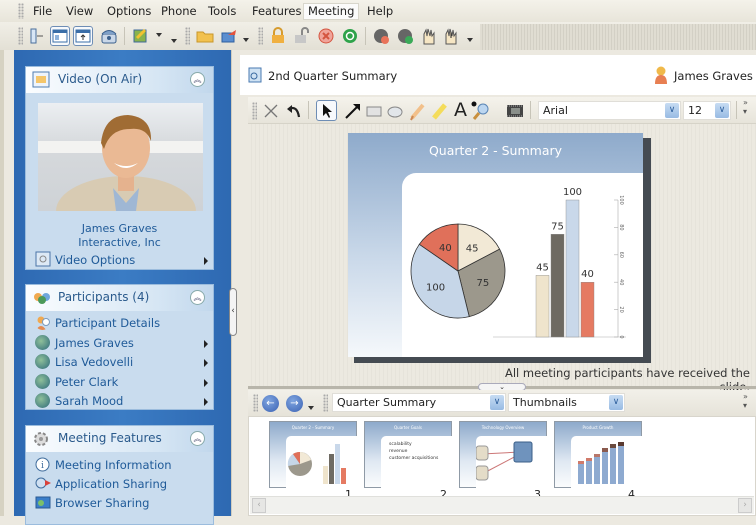 The image size is (756, 525). What do you see at coordinates (159, 35) in the screenshot?
I see `annotate-dropdown-icon` at bounding box center [159, 35].